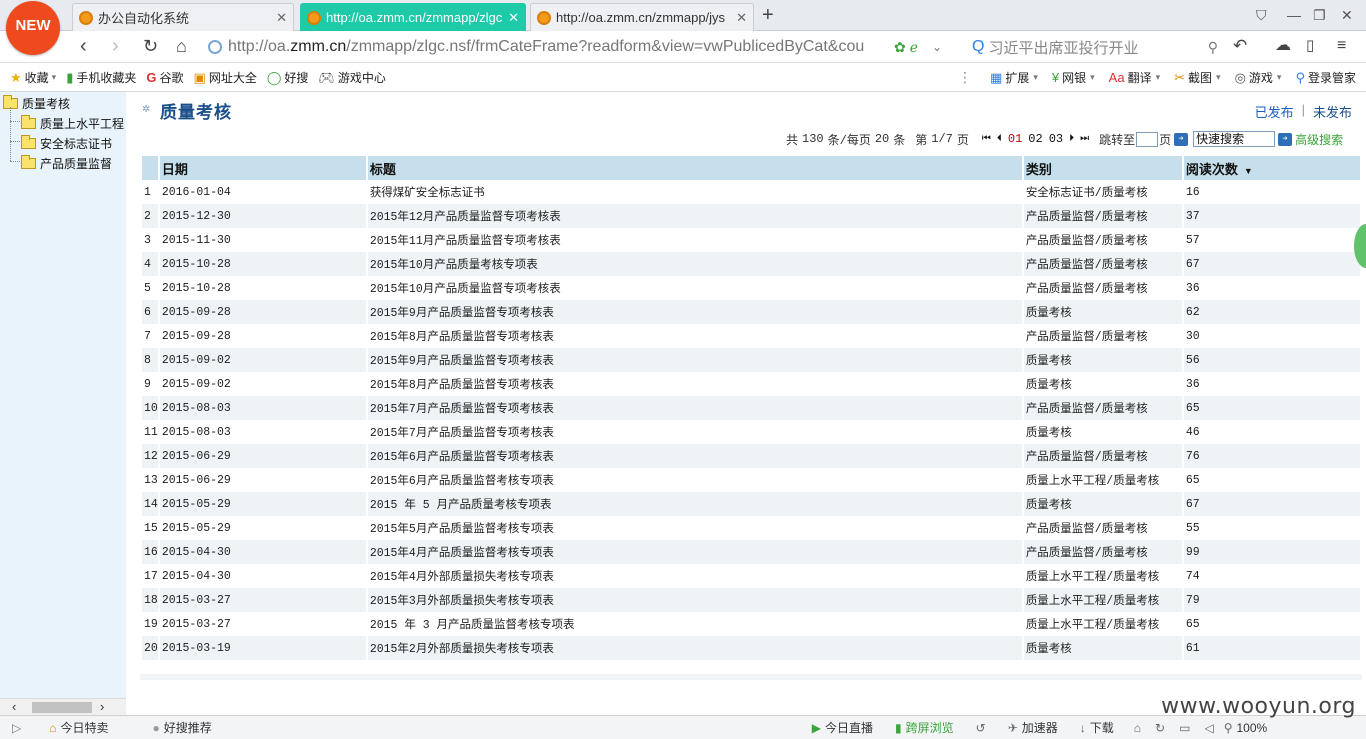  I want to click on next-page-icon: ⏵, so click(1071, 139).